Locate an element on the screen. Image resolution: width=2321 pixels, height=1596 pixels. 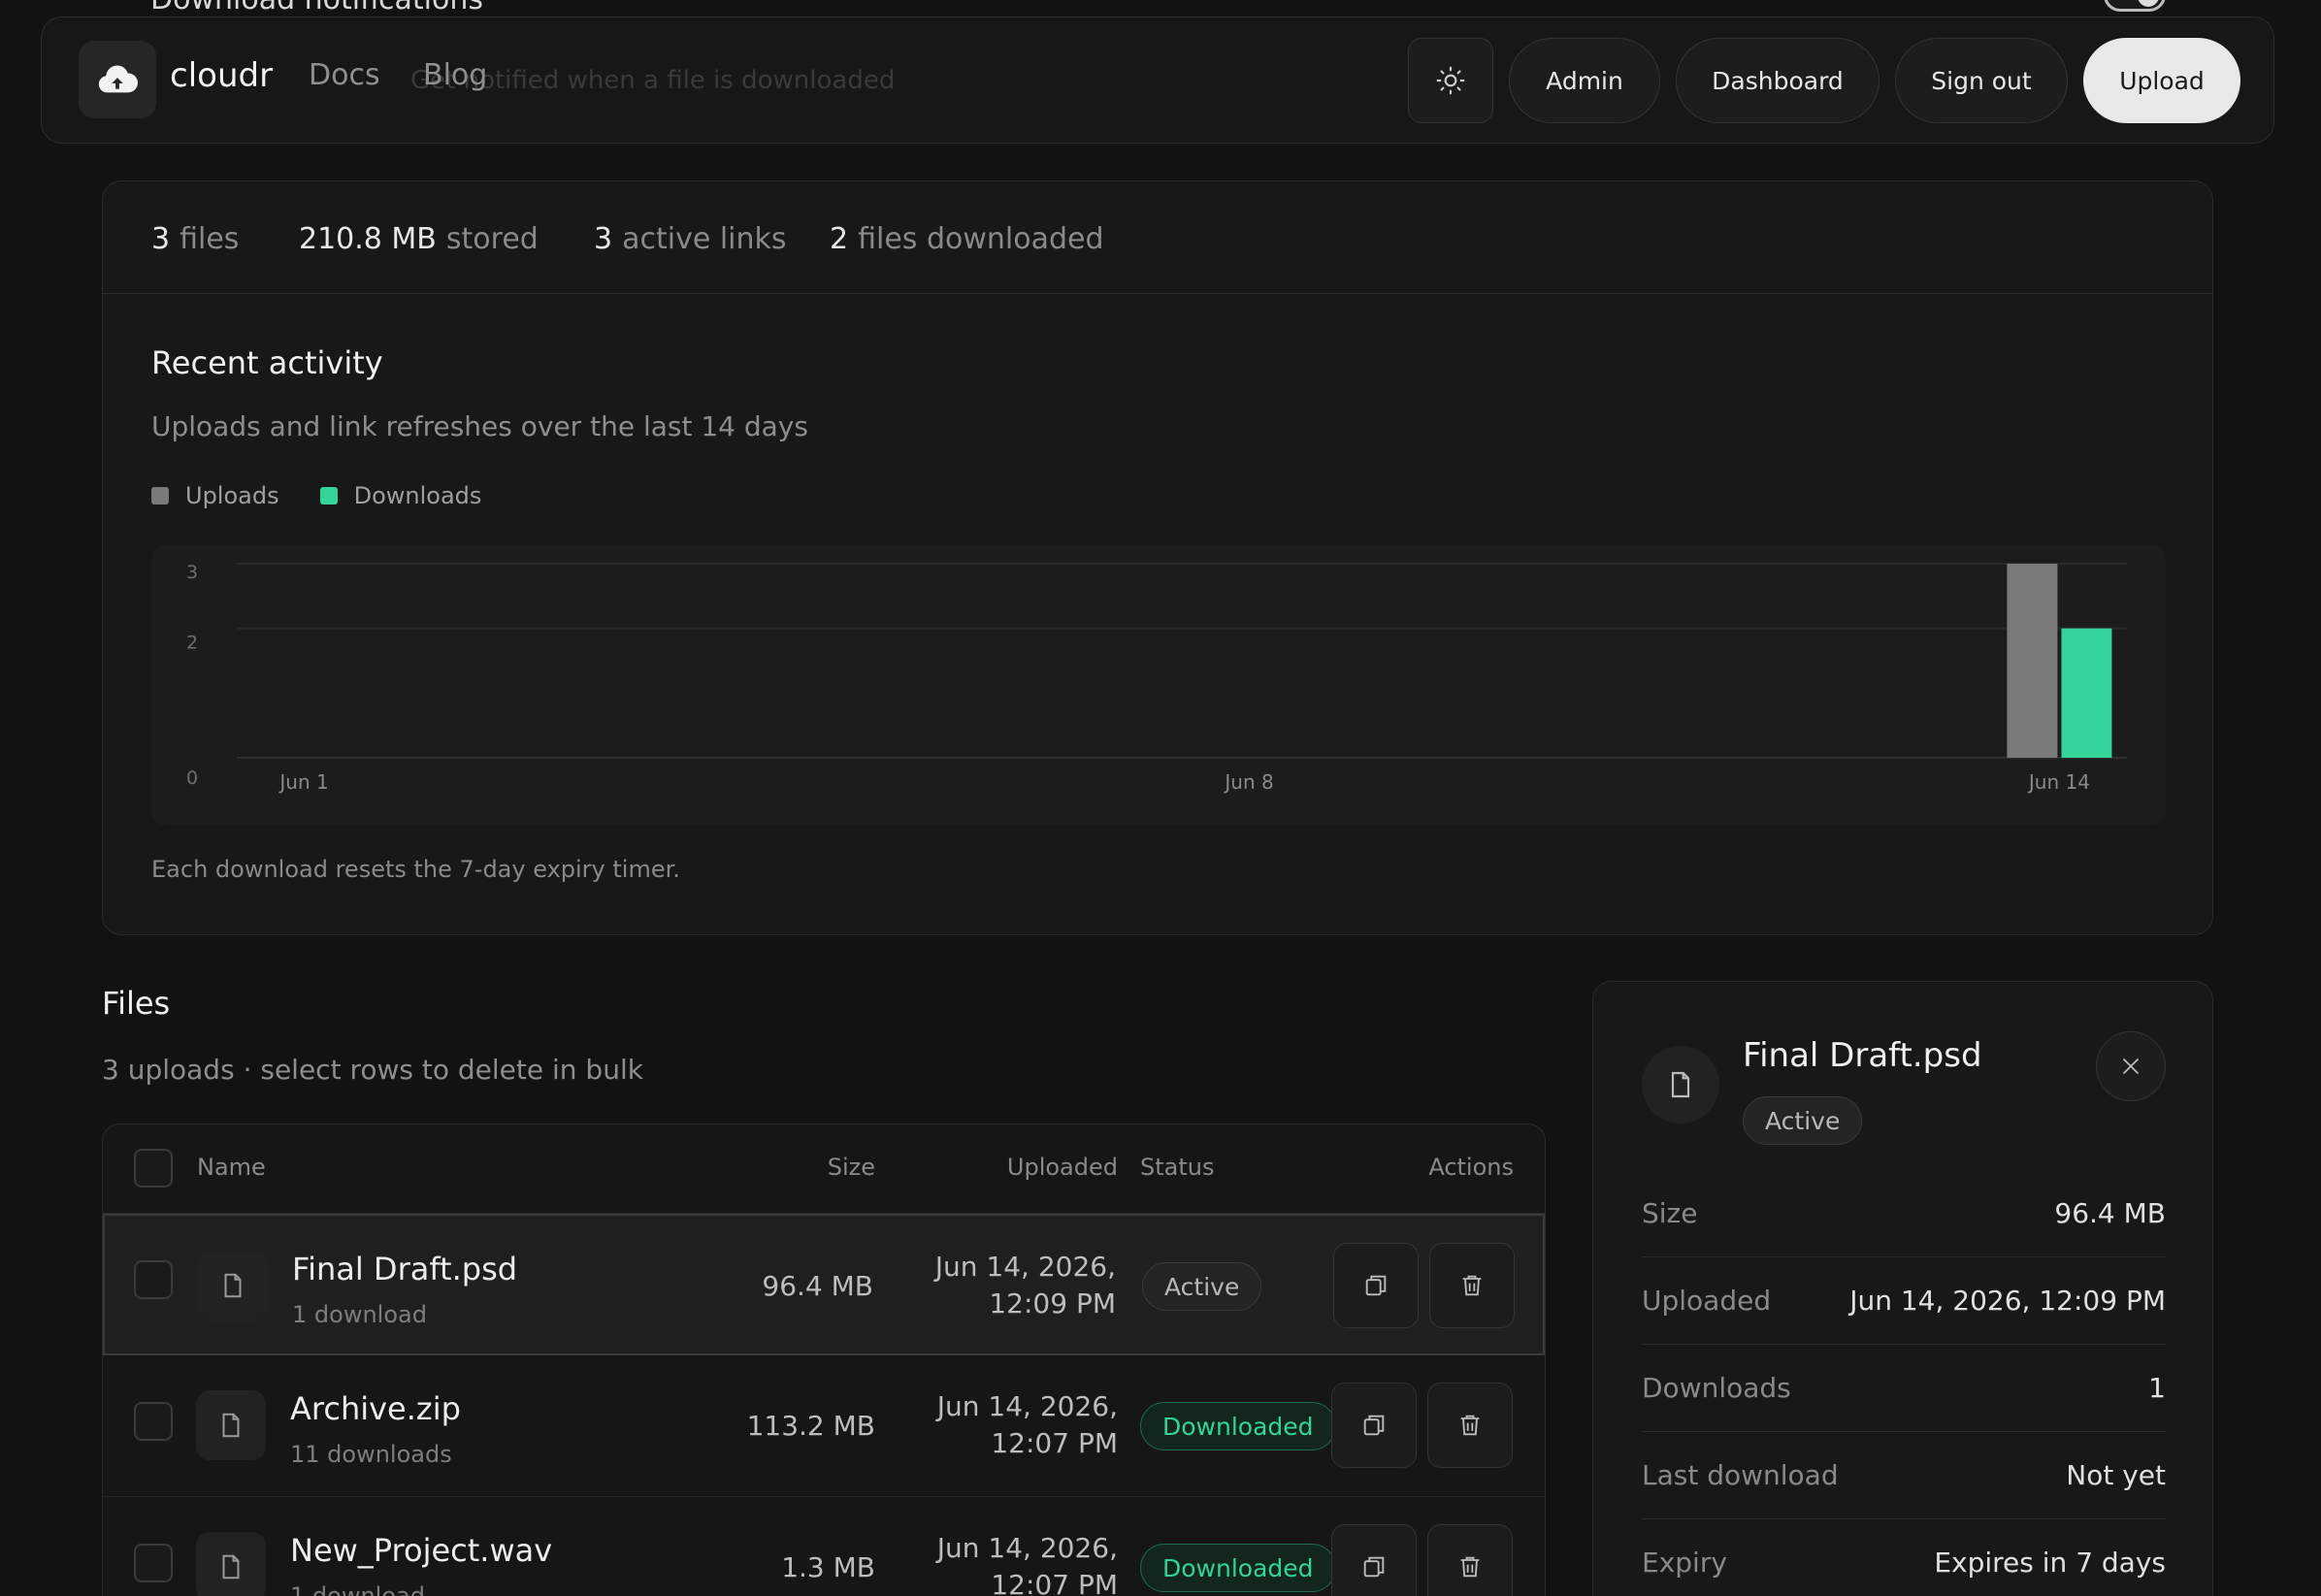
status-badge: Active is located at coordinates (1202, 1286).